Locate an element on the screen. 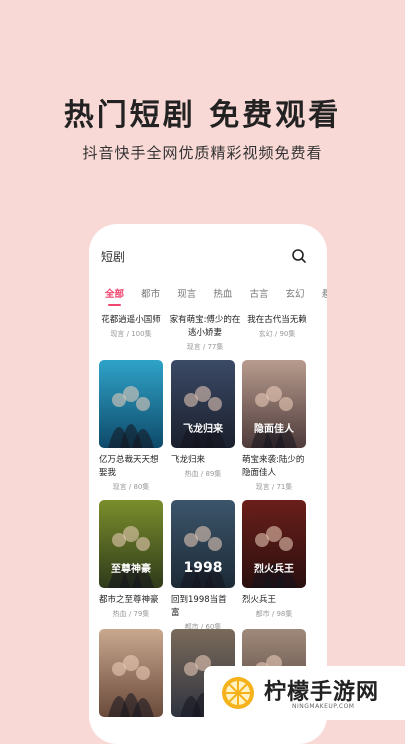 The height and width of the screenshot is (744, 405). drama-meta: 热血 / 89集 is located at coordinates (203, 474).